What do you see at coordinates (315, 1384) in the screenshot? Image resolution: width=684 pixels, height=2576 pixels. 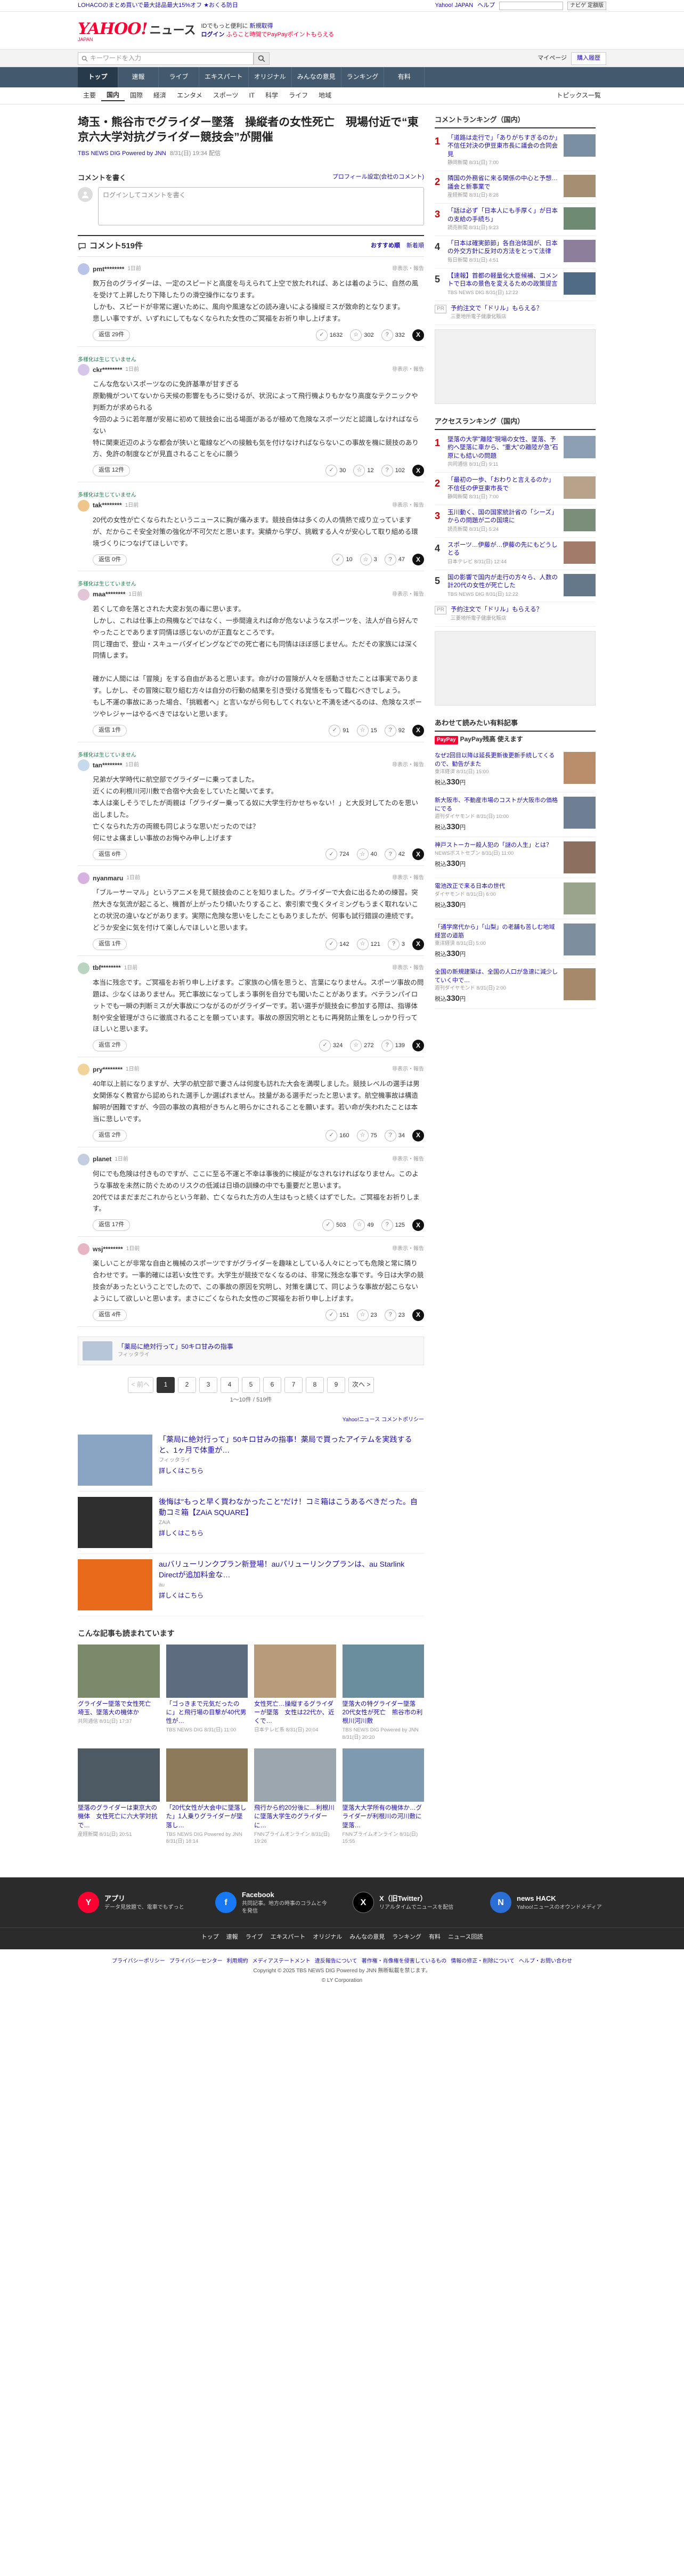 I see `pager-page: 8` at bounding box center [315, 1384].